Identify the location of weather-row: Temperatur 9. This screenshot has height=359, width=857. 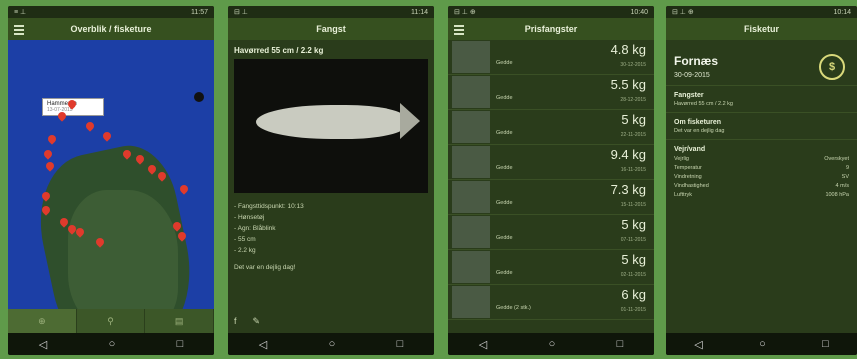
(761, 168).